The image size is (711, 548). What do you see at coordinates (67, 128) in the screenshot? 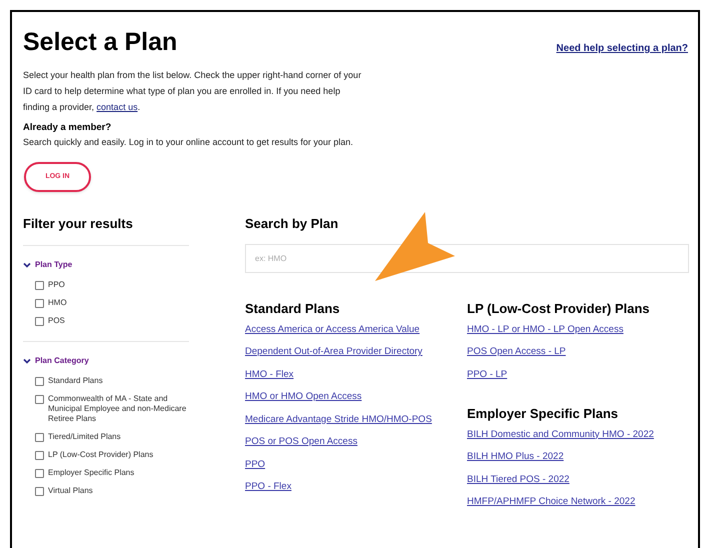
I see `member-heading: Already a member?` at bounding box center [67, 128].